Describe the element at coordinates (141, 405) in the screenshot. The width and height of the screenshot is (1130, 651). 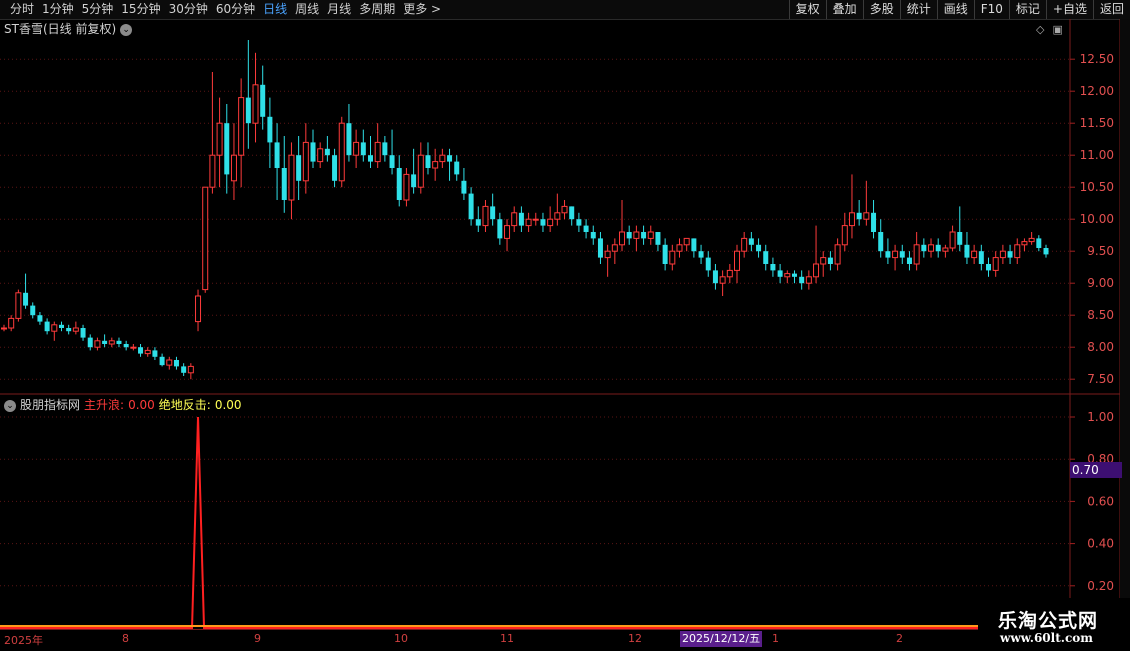
I see `line1-value: 0.00` at that location.